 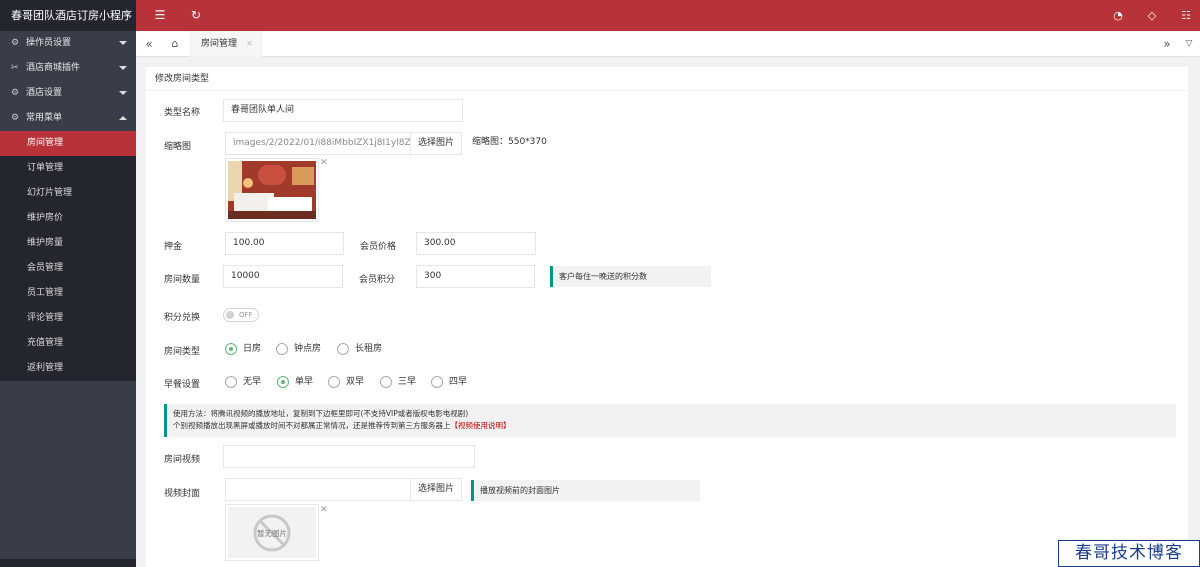 I want to click on radio-label: 无早, so click(x=252, y=382).